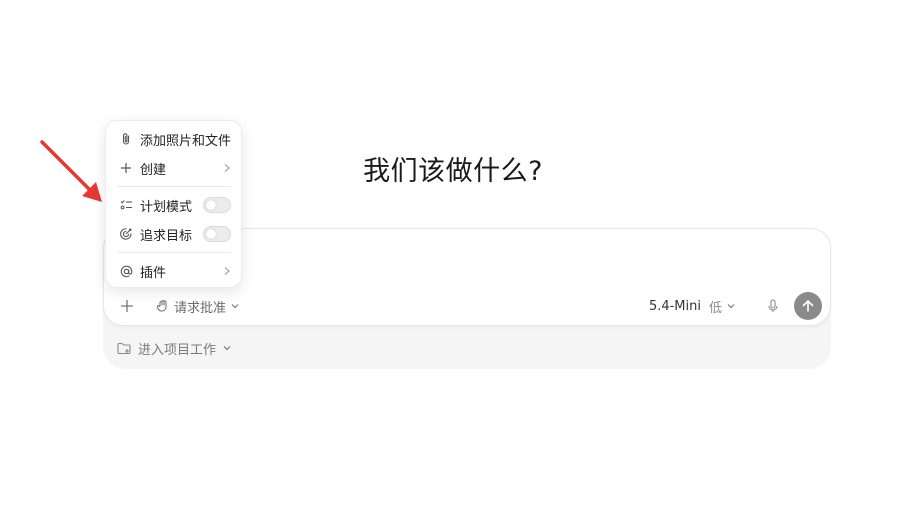 The height and width of the screenshot is (521, 906). What do you see at coordinates (217, 205) in the screenshot?
I see `plan-mode-toggle` at bounding box center [217, 205].